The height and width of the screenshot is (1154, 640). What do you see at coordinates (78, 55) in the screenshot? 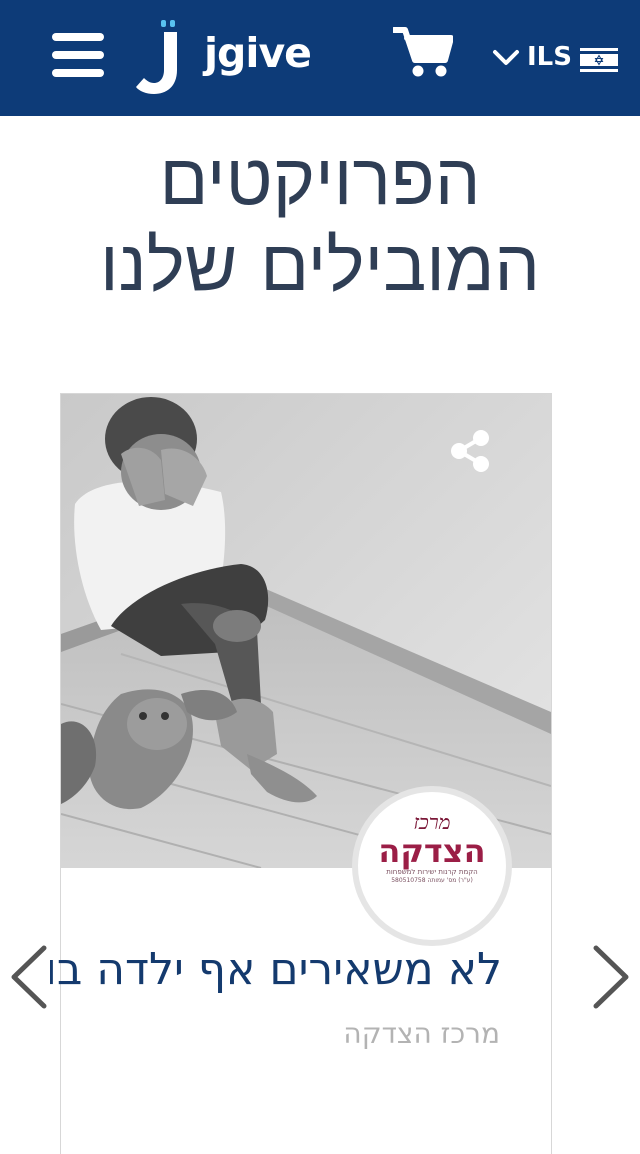
I see `hamburger-menu-icon` at bounding box center [78, 55].